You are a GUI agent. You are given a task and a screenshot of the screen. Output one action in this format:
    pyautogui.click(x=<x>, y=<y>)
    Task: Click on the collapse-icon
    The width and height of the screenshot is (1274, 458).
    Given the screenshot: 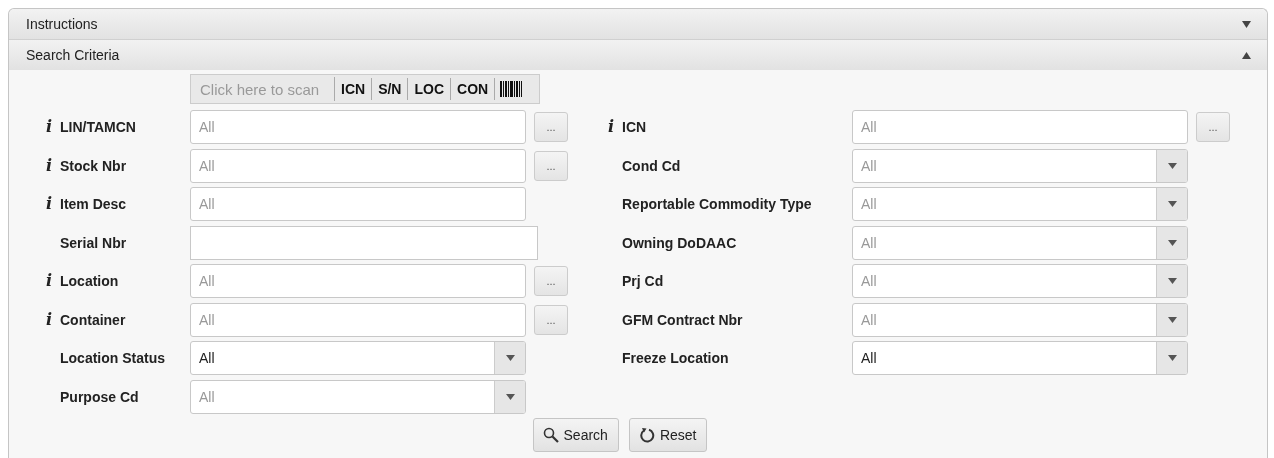 What is the action you would take?
    pyautogui.click(x=1246, y=55)
    